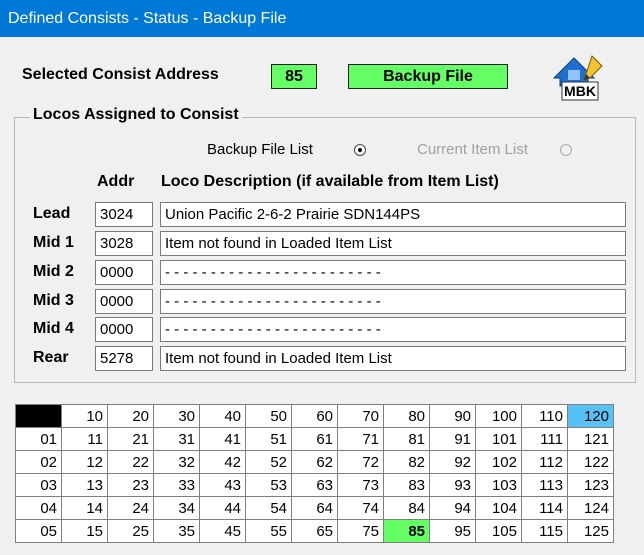 This screenshot has width=644, height=555. What do you see at coordinates (124, 329) in the screenshot?
I see `mid4-addr-field: 0000` at bounding box center [124, 329].